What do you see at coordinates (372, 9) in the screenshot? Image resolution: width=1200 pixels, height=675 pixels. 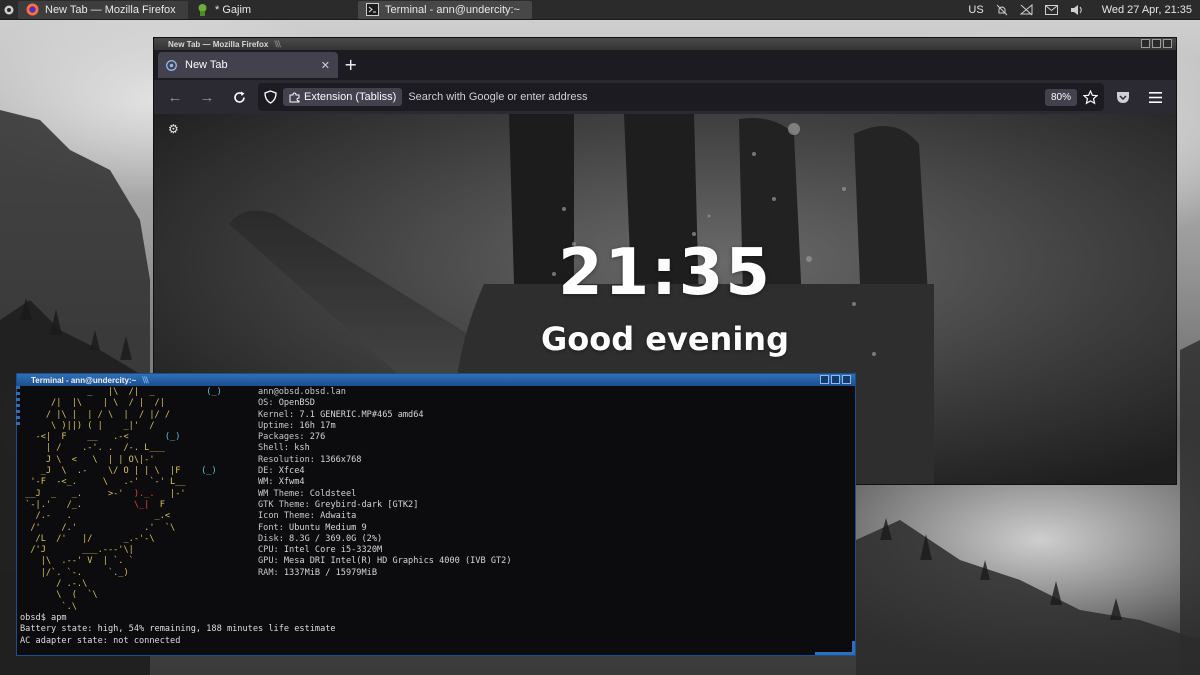 I see `terminal-icon` at bounding box center [372, 9].